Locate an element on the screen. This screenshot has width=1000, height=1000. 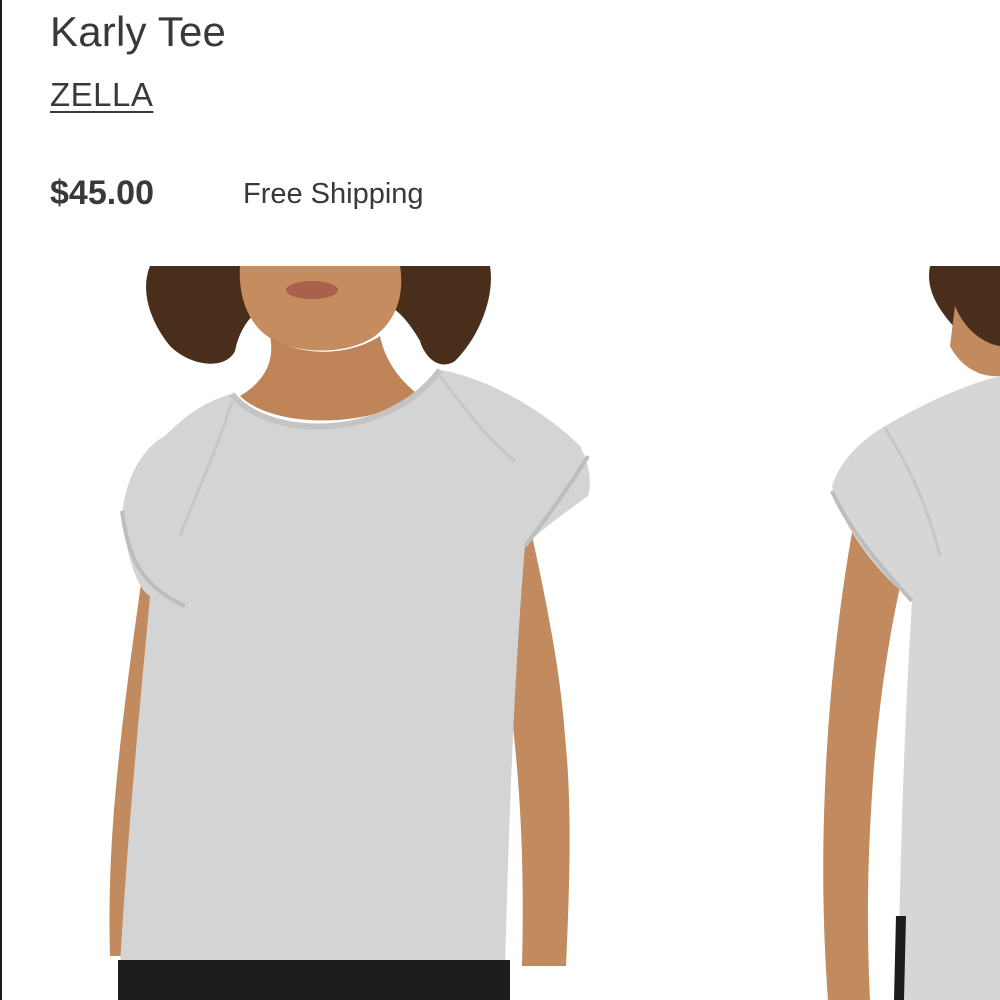
pants-back is located at coordinates (900, 958).